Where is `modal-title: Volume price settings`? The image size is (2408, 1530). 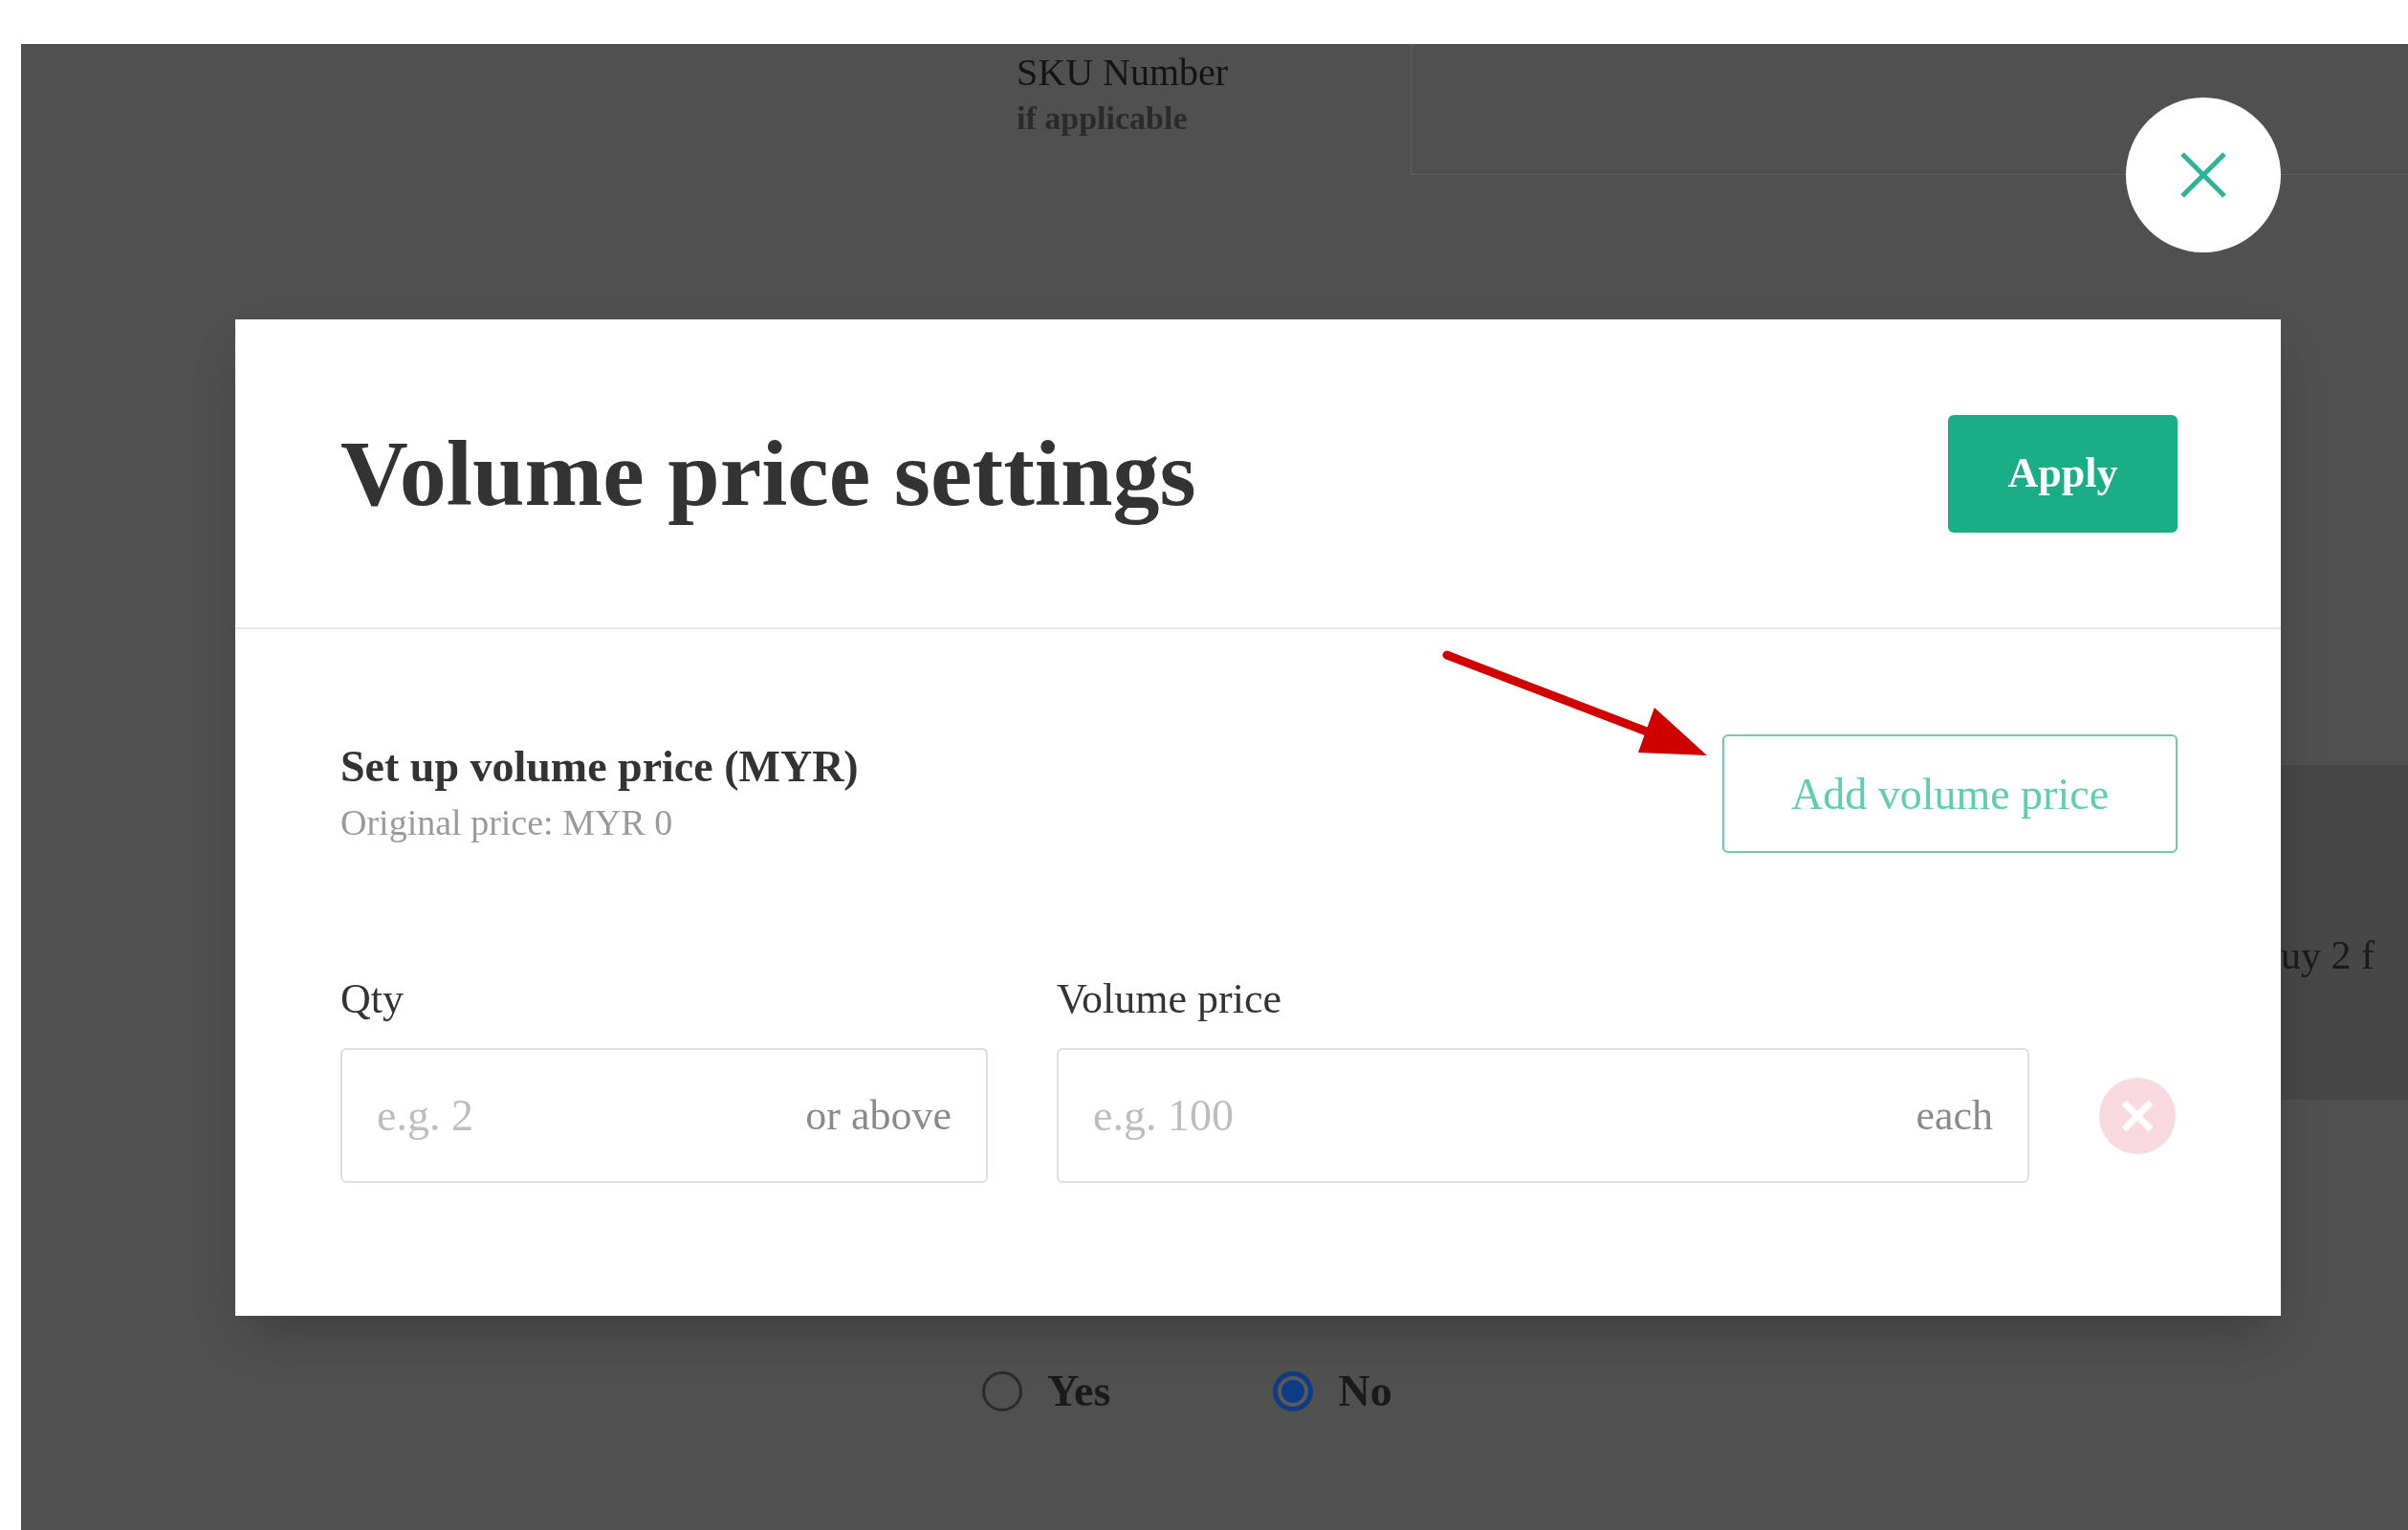
modal-title: Volume price settings is located at coordinates (768, 473).